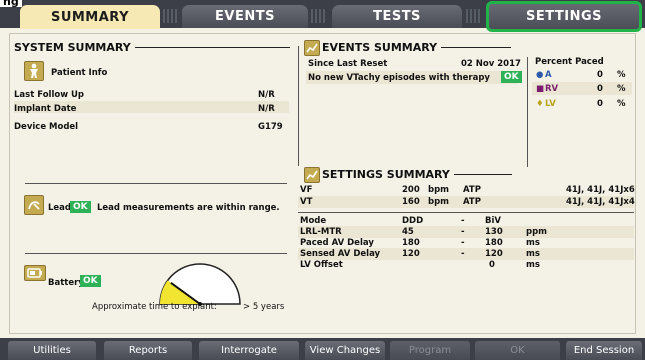 The image size is (645, 360). What do you see at coordinates (411, 254) in the screenshot?
I see `param-value-1: 120` at bounding box center [411, 254].